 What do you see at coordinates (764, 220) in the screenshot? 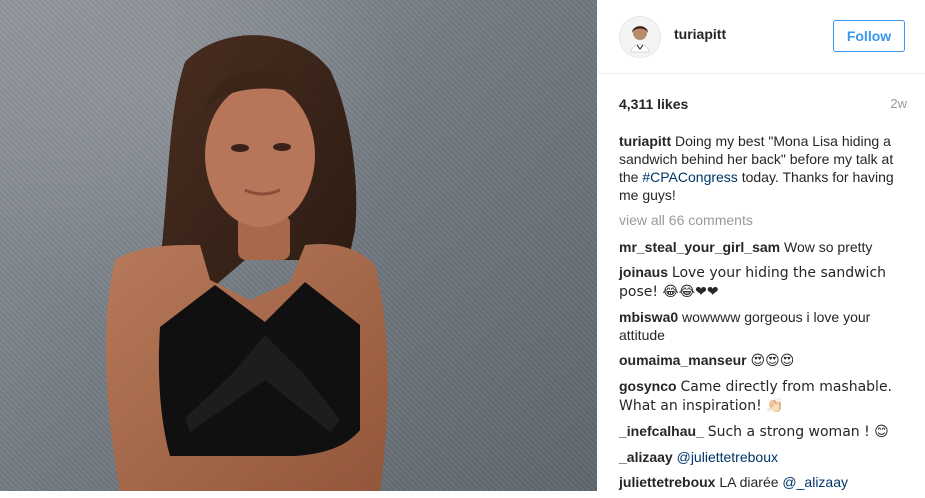
I see `view-all-comments-link: view all 66 comments` at bounding box center [764, 220].